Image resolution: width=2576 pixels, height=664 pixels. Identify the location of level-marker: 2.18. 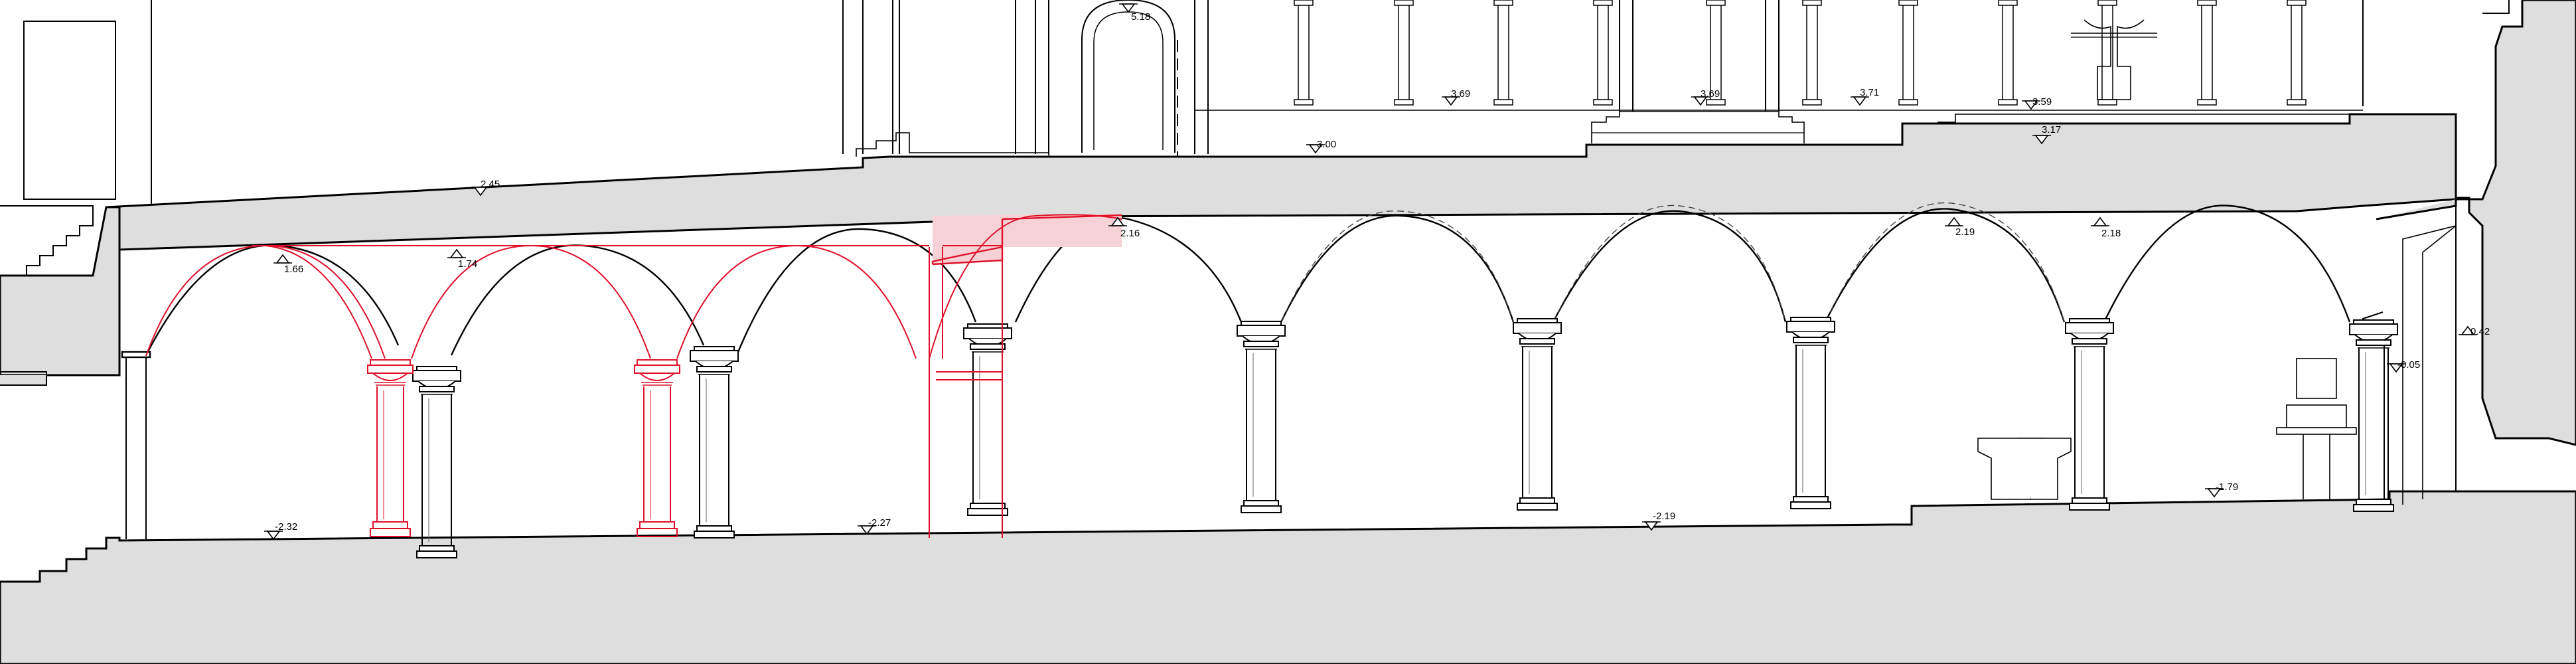
(2105, 228).